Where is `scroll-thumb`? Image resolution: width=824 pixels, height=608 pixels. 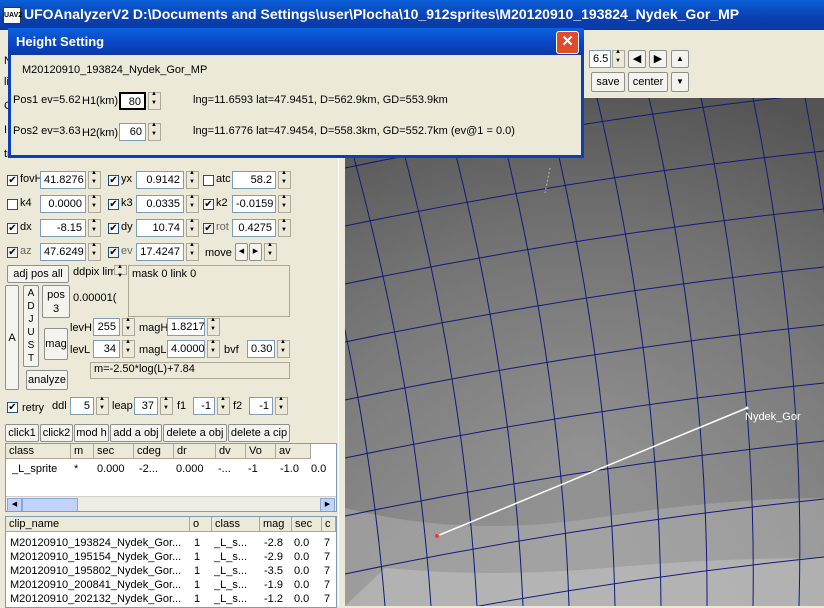
scroll-thumb is located at coordinates (50, 504).